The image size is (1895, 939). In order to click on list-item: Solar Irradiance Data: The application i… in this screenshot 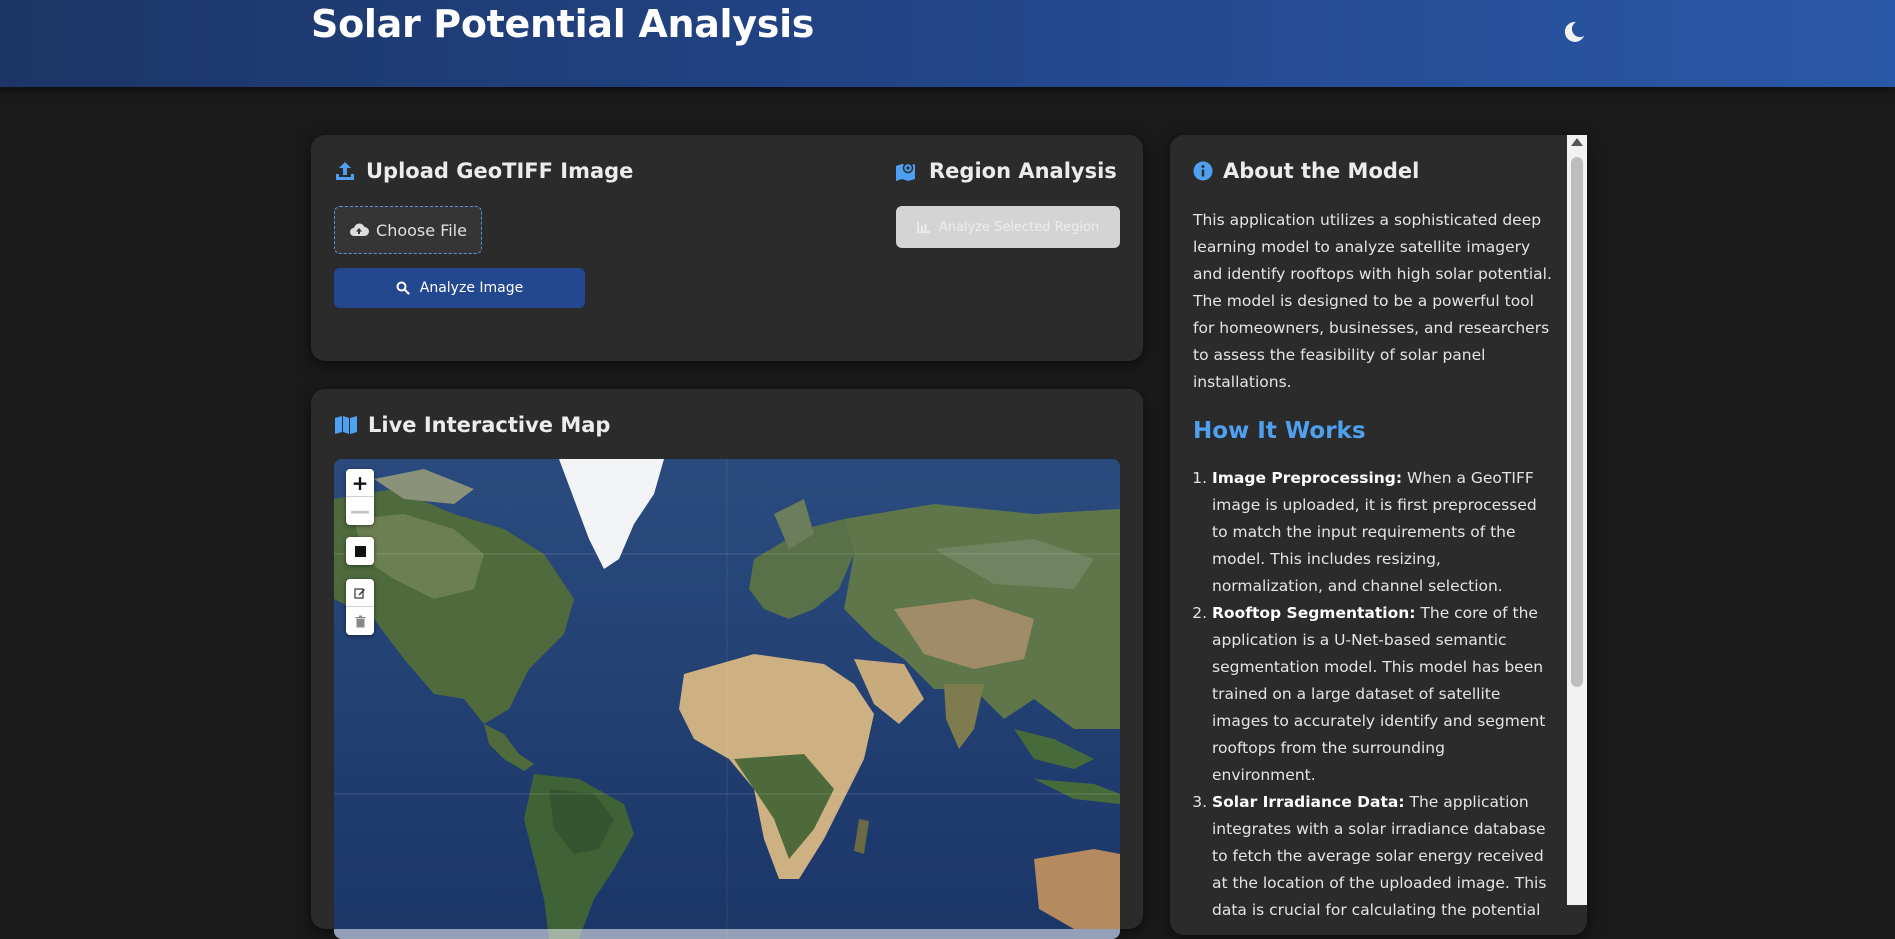, I will do `click(1382, 856)`.